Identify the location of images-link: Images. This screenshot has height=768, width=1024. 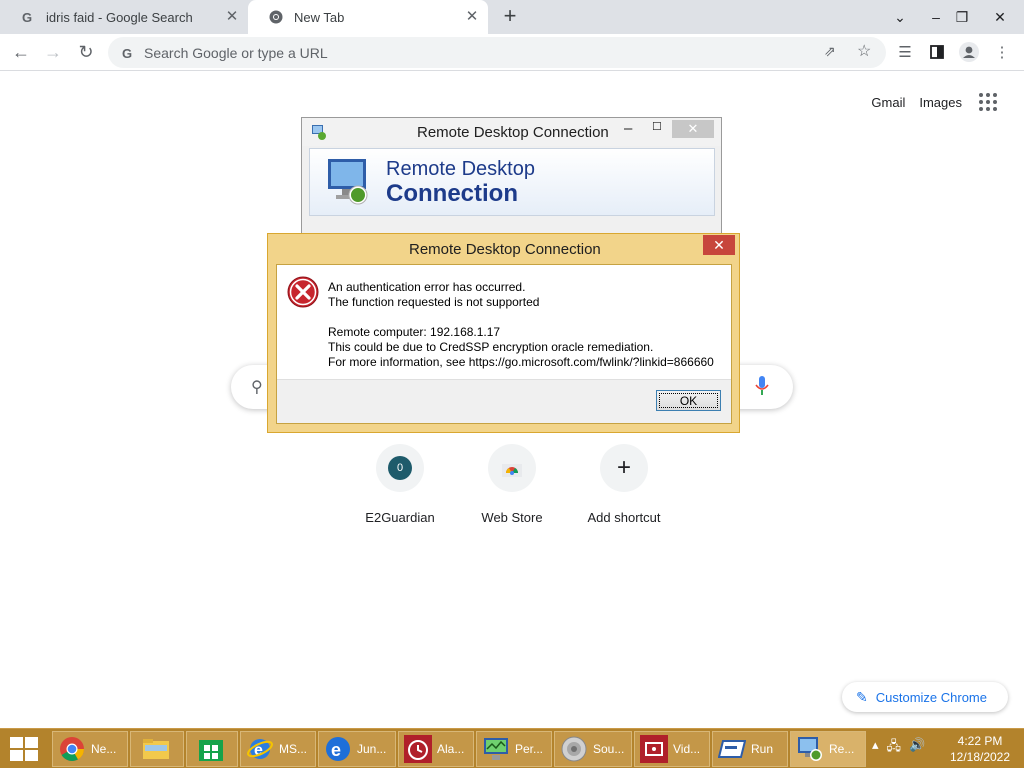
(940, 102).